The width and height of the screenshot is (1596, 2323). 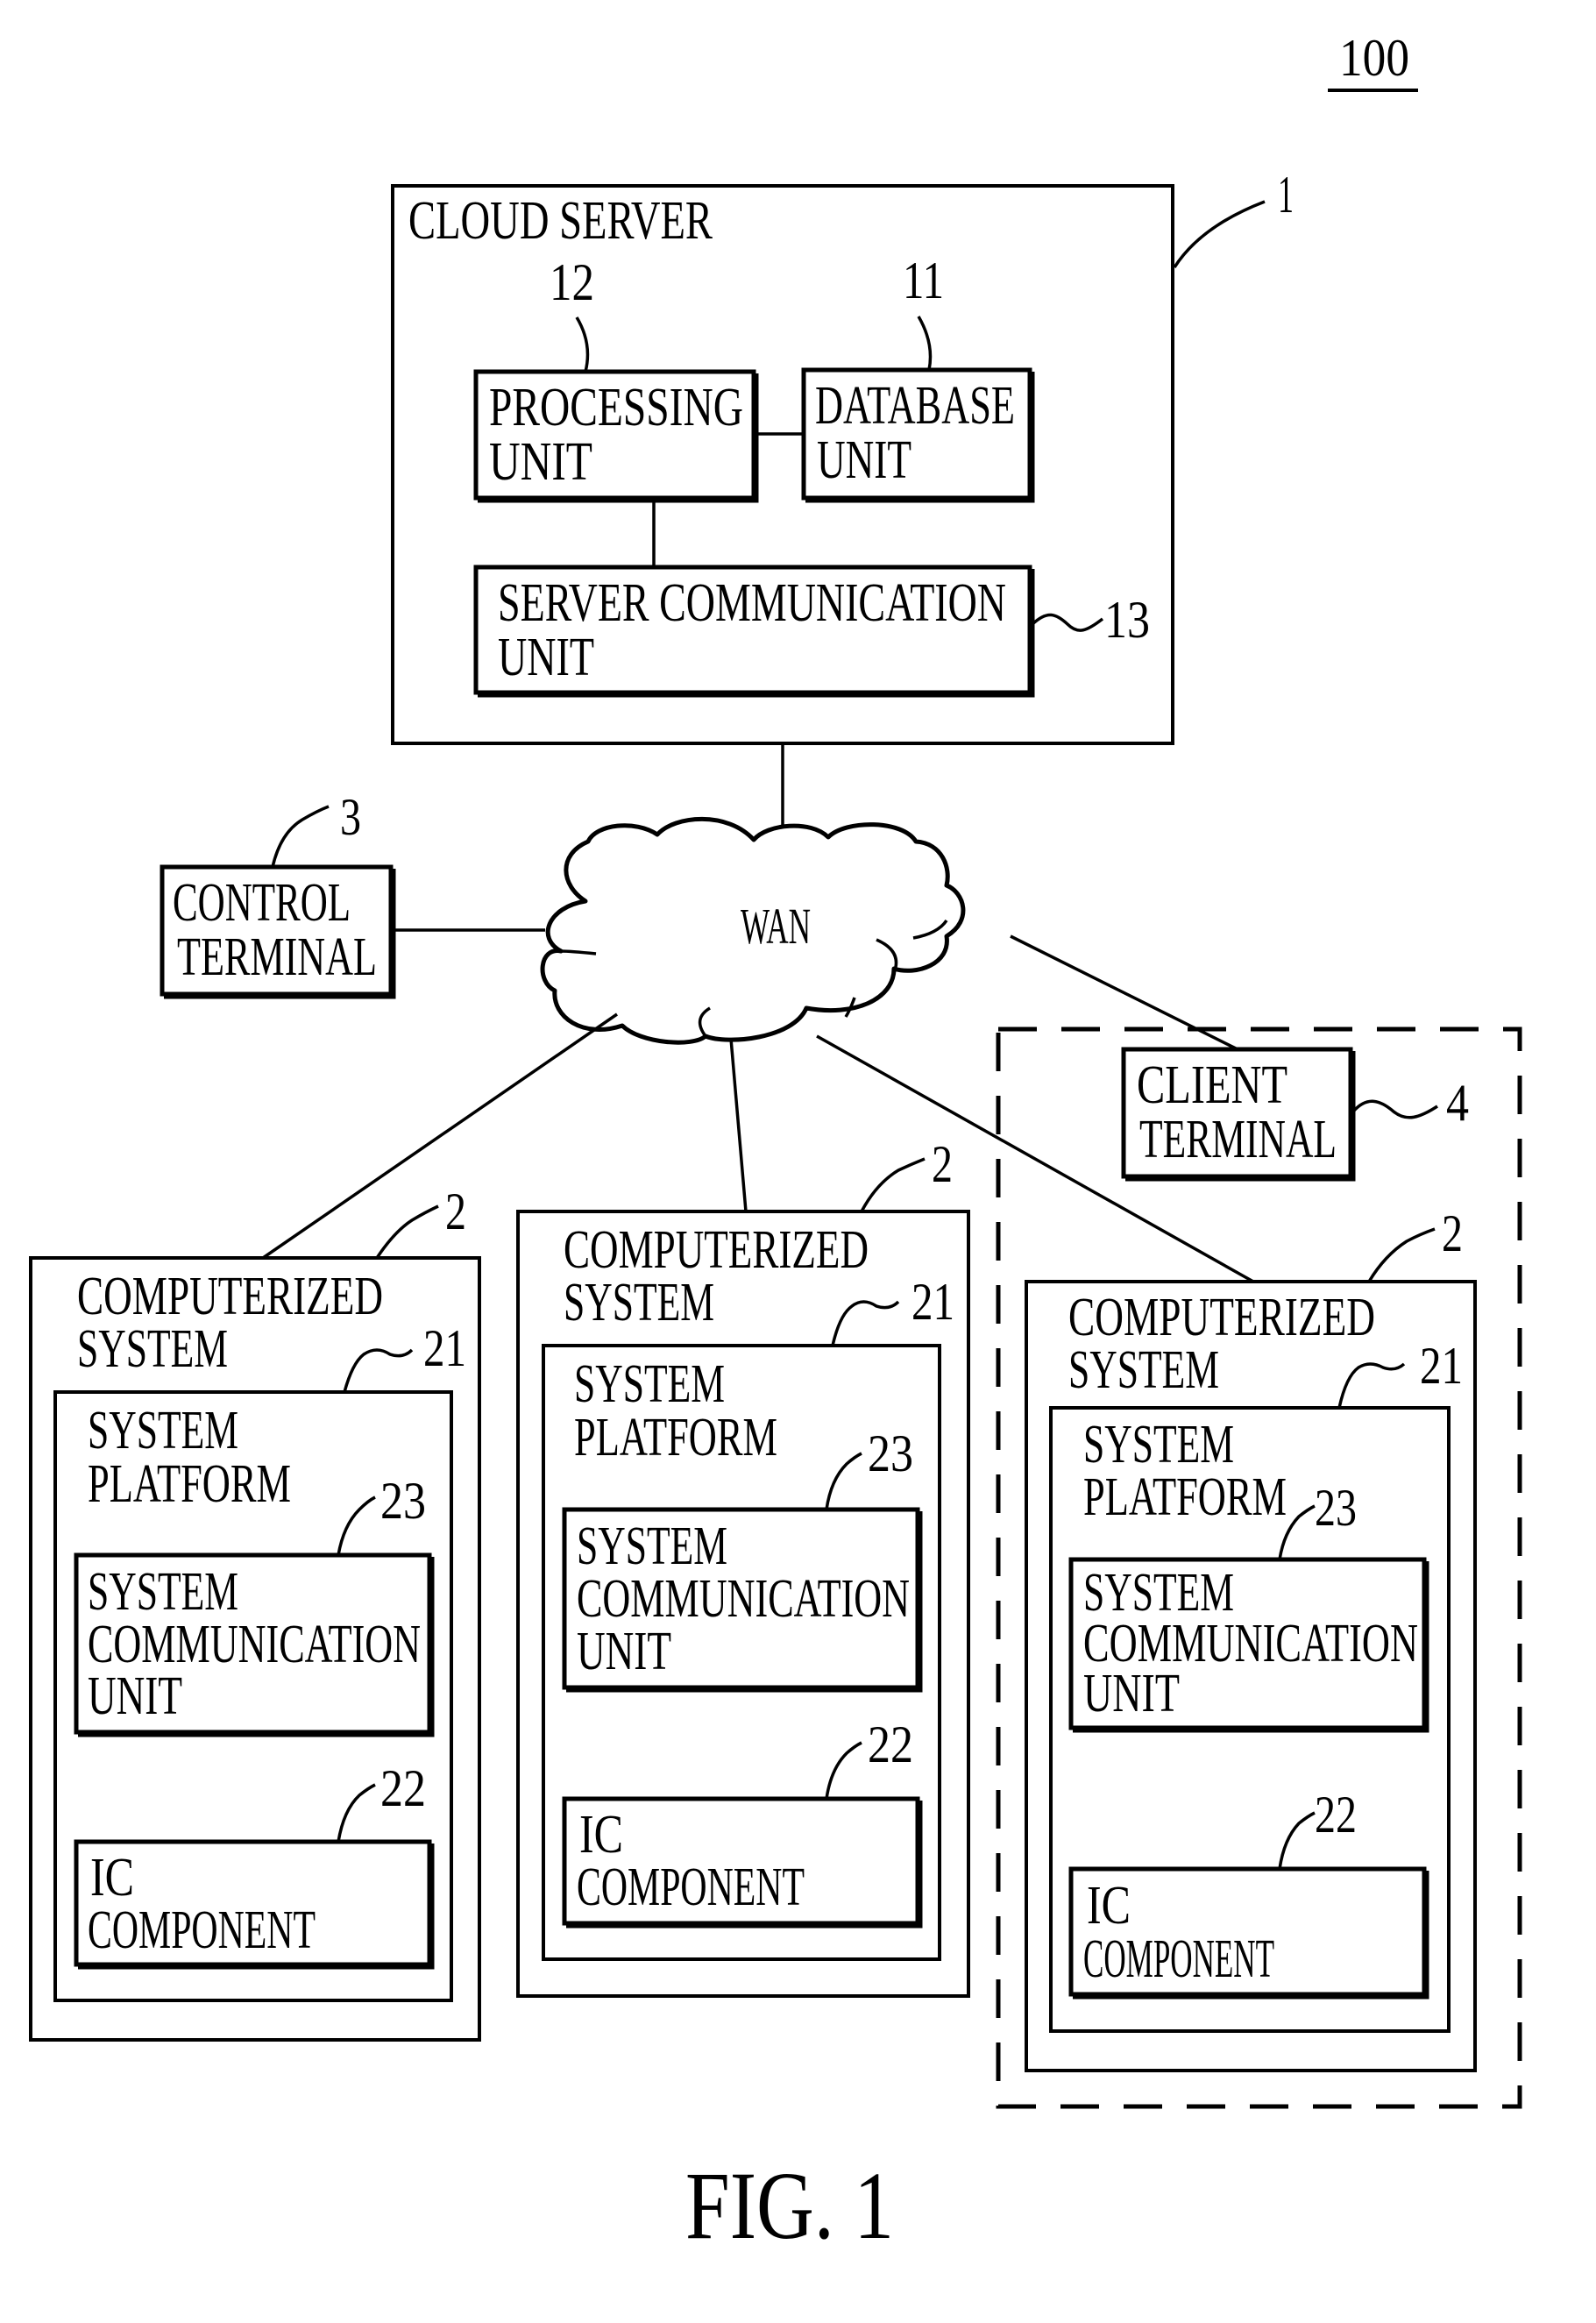 What do you see at coordinates (752, 603) in the screenshot?
I see `server-communication-unit-label-line1: SERVER COMMUNICATION` at bounding box center [752, 603].